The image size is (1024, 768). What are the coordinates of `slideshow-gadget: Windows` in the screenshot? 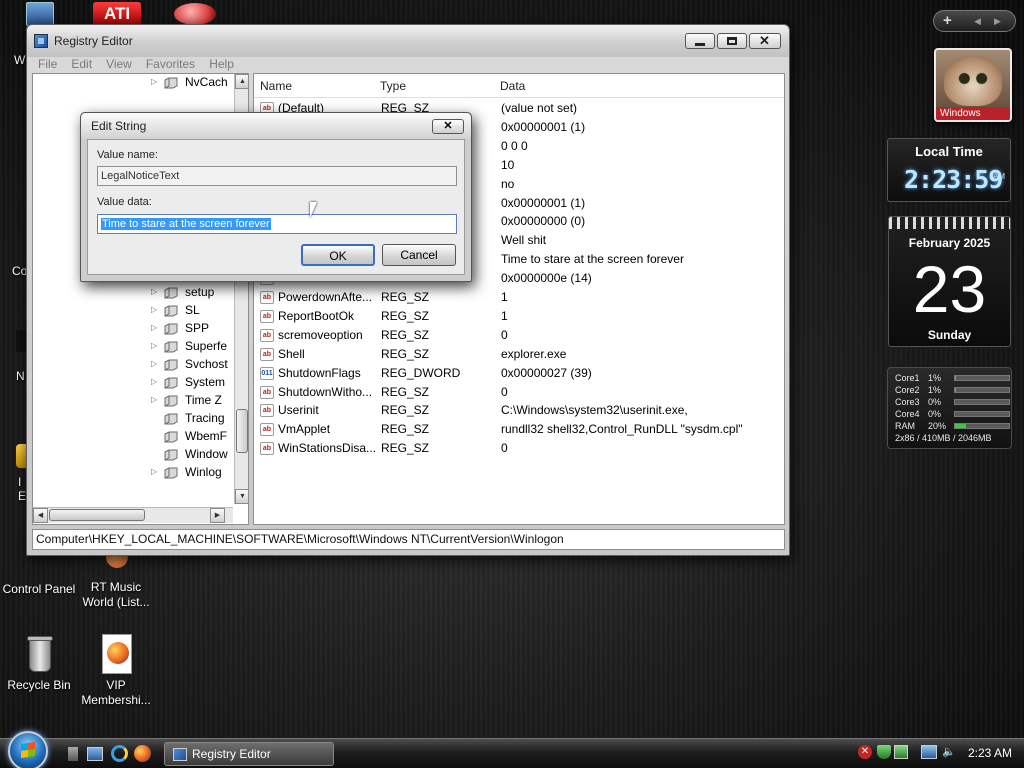 It's located at (973, 85).